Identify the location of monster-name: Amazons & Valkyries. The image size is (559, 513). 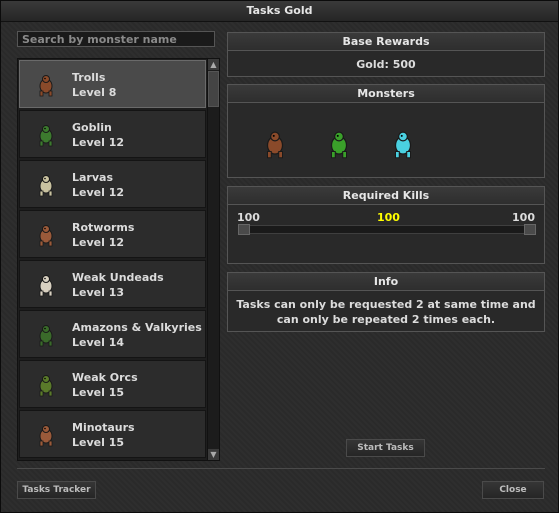
(137, 327).